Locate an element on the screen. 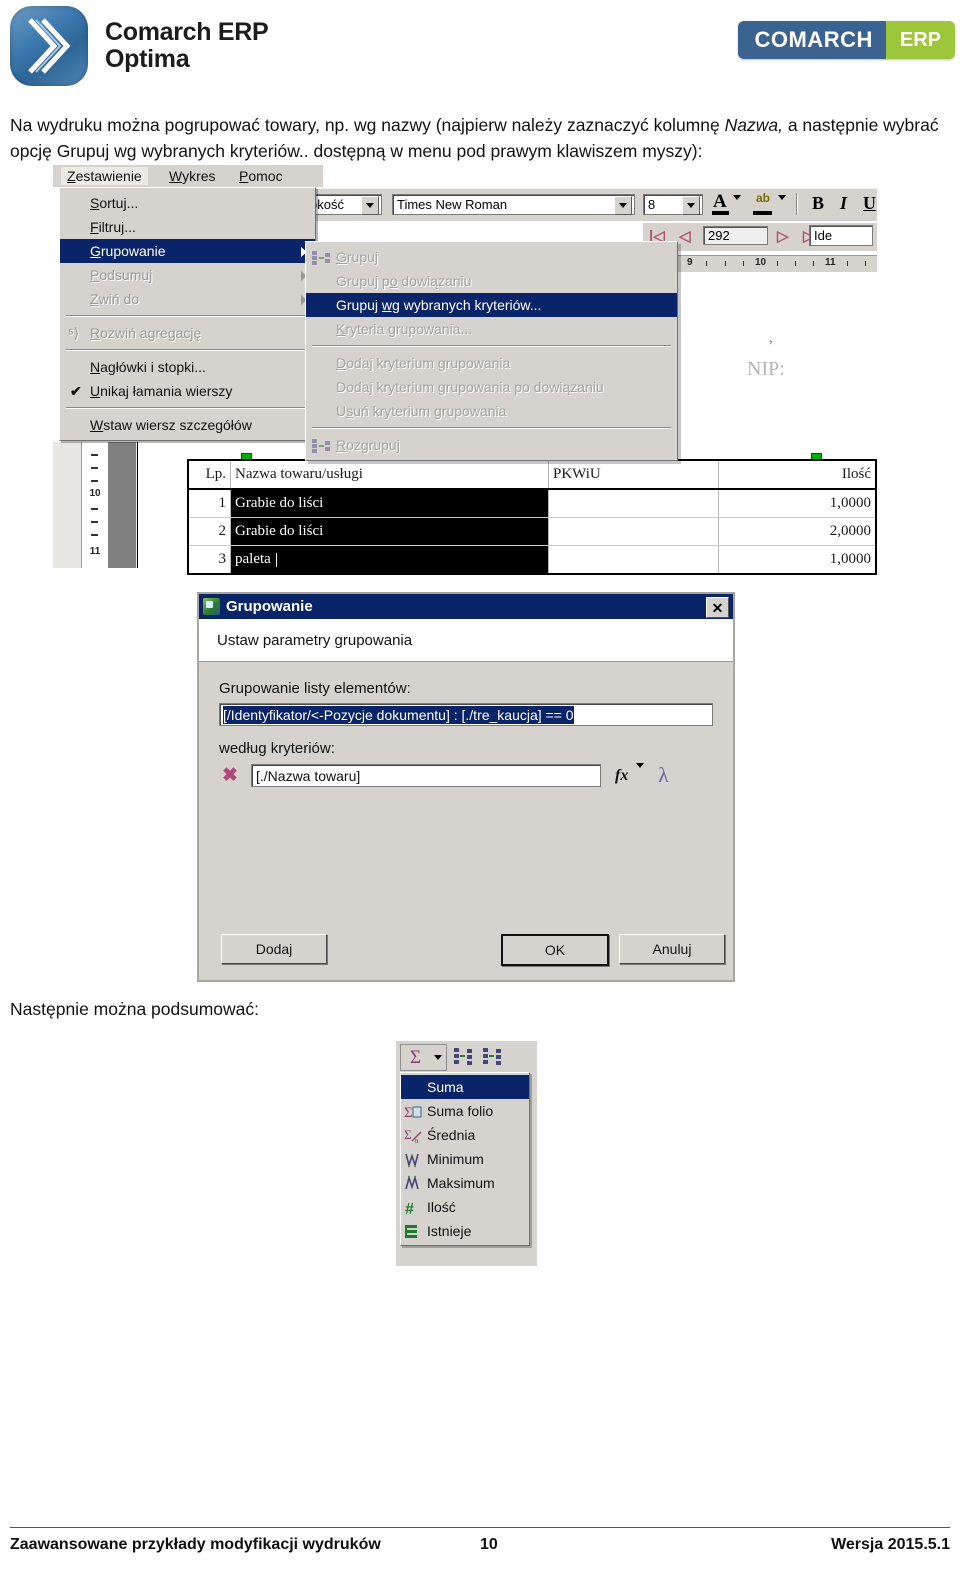 The width and height of the screenshot is (960, 1583). summary-item-maksimum: Maksimum is located at coordinates (465, 1183).